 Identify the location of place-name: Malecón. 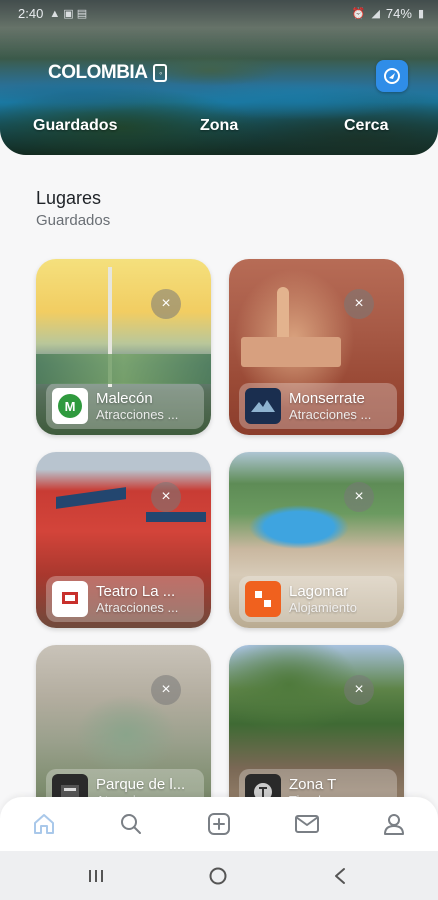
(124, 398).